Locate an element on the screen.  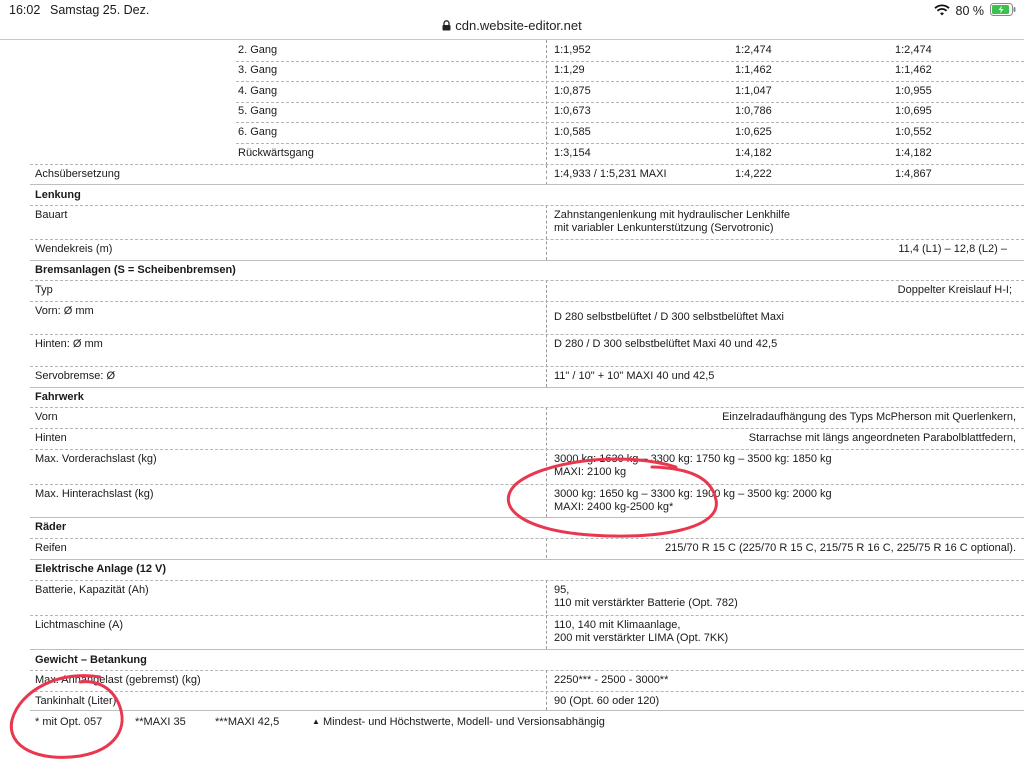
row-label: Typ is located at coordinates (44, 290).